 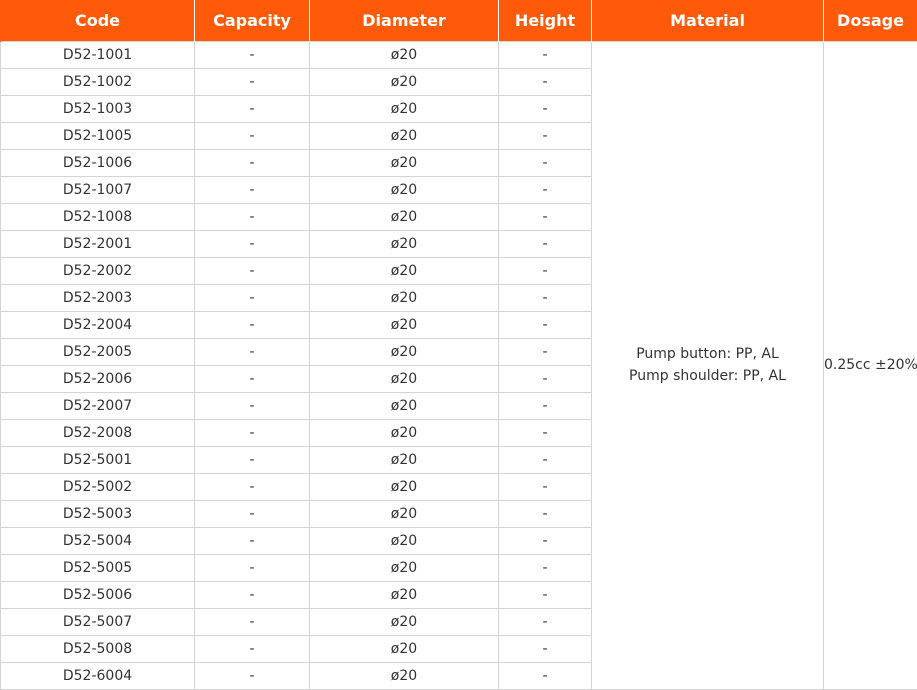 What do you see at coordinates (545, 20) in the screenshot?
I see `header-height: Height` at bounding box center [545, 20].